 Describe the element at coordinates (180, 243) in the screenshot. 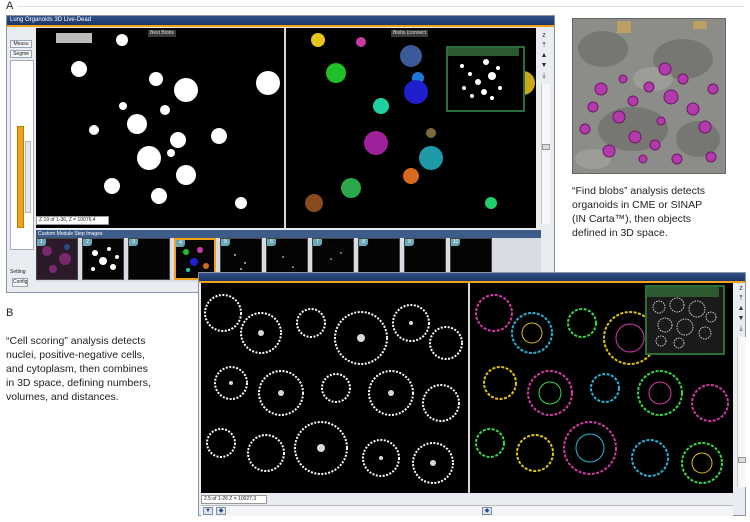

I see `thumbnail-number: 4` at that location.